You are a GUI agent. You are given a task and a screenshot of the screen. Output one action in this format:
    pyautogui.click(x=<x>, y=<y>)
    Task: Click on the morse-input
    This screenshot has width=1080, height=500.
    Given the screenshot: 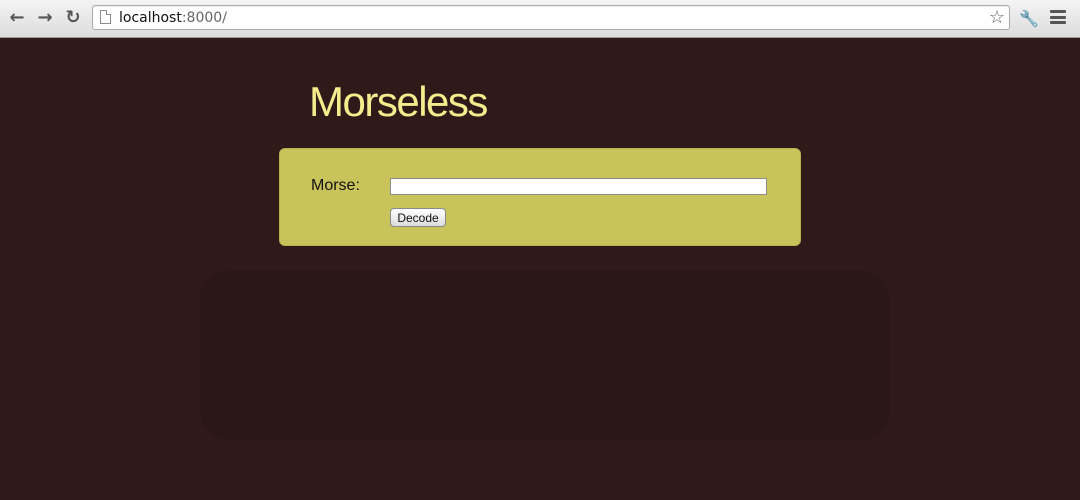 What is the action you would take?
    pyautogui.click(x=578, y=186)
    